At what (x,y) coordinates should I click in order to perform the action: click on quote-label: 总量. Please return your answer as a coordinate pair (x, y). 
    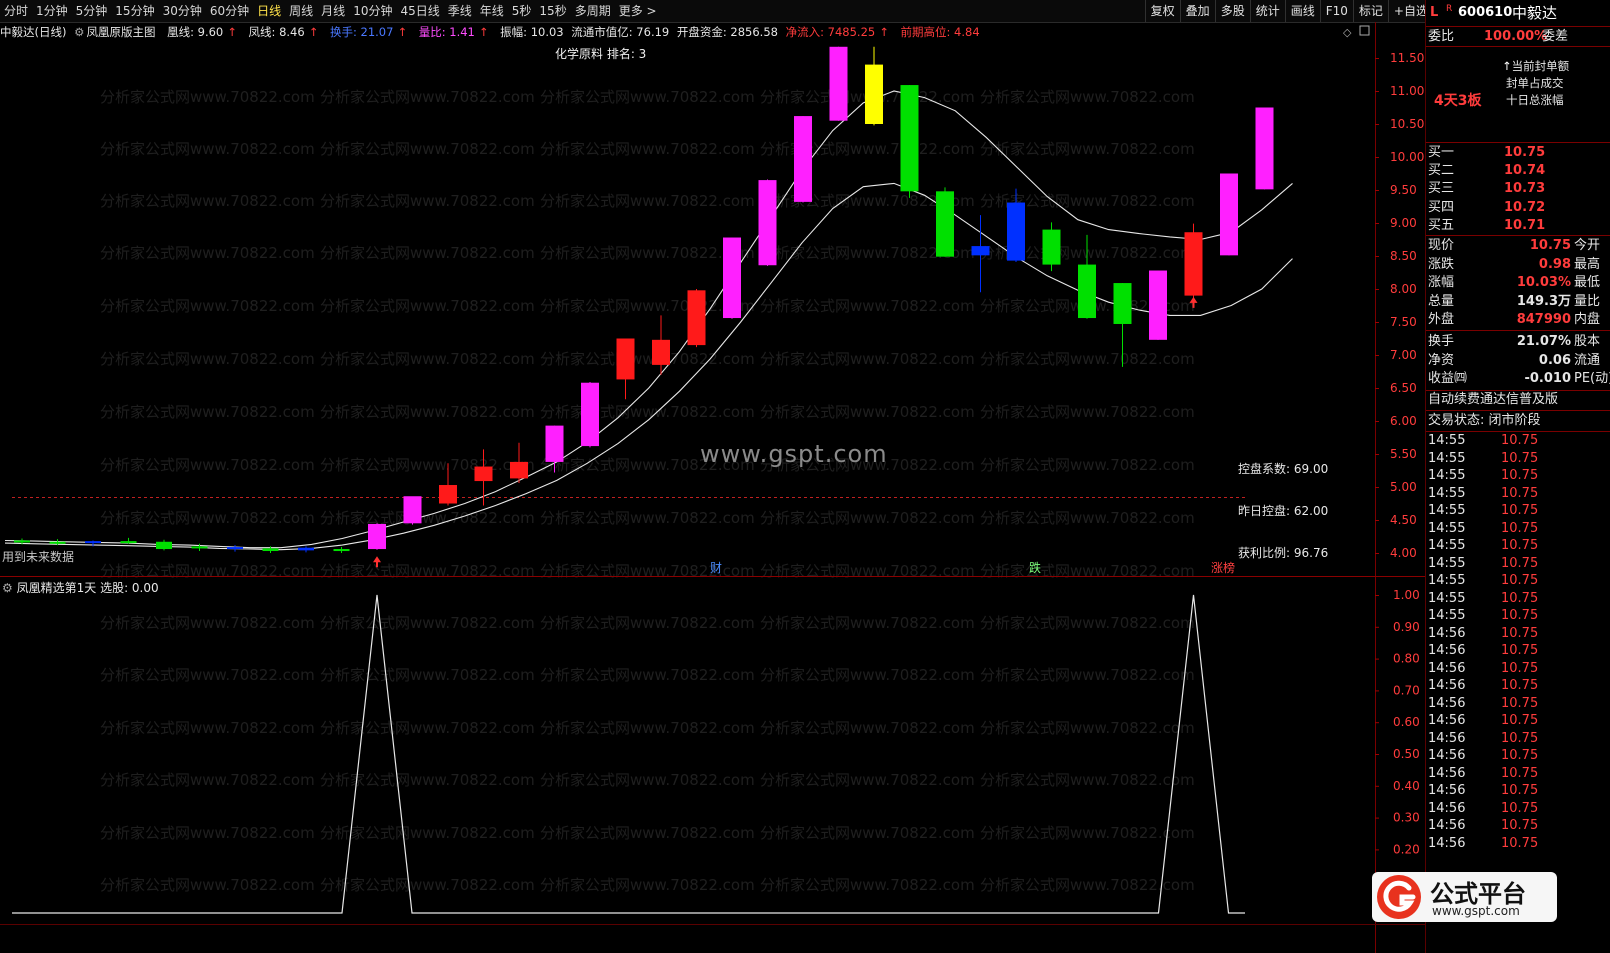
    Looking at the image, I should click on (1441, 301).